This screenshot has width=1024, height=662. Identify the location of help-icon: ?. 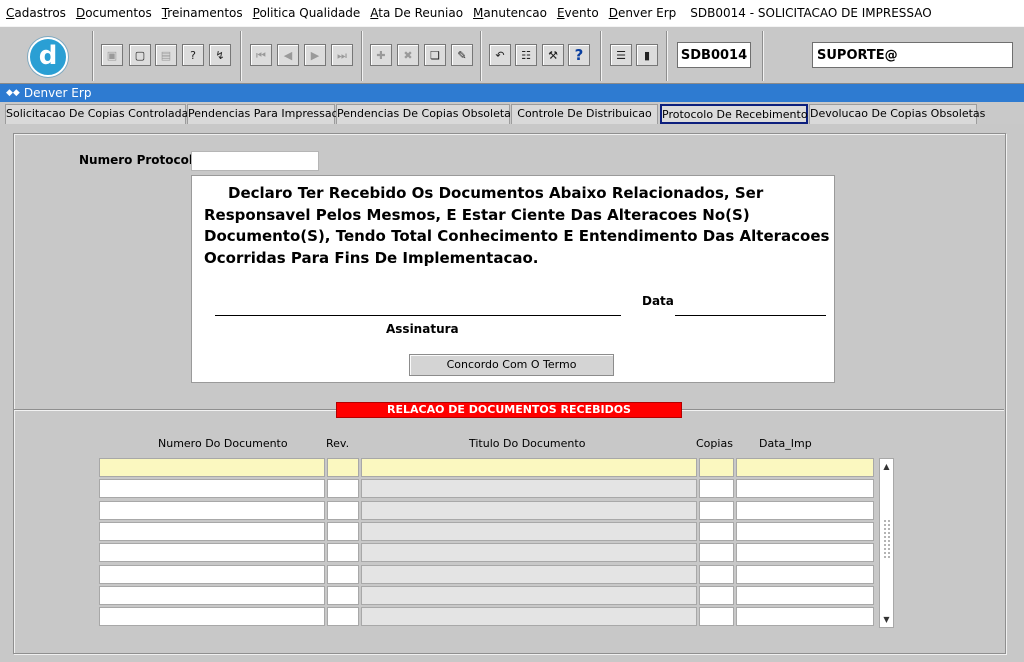
(579, 55).